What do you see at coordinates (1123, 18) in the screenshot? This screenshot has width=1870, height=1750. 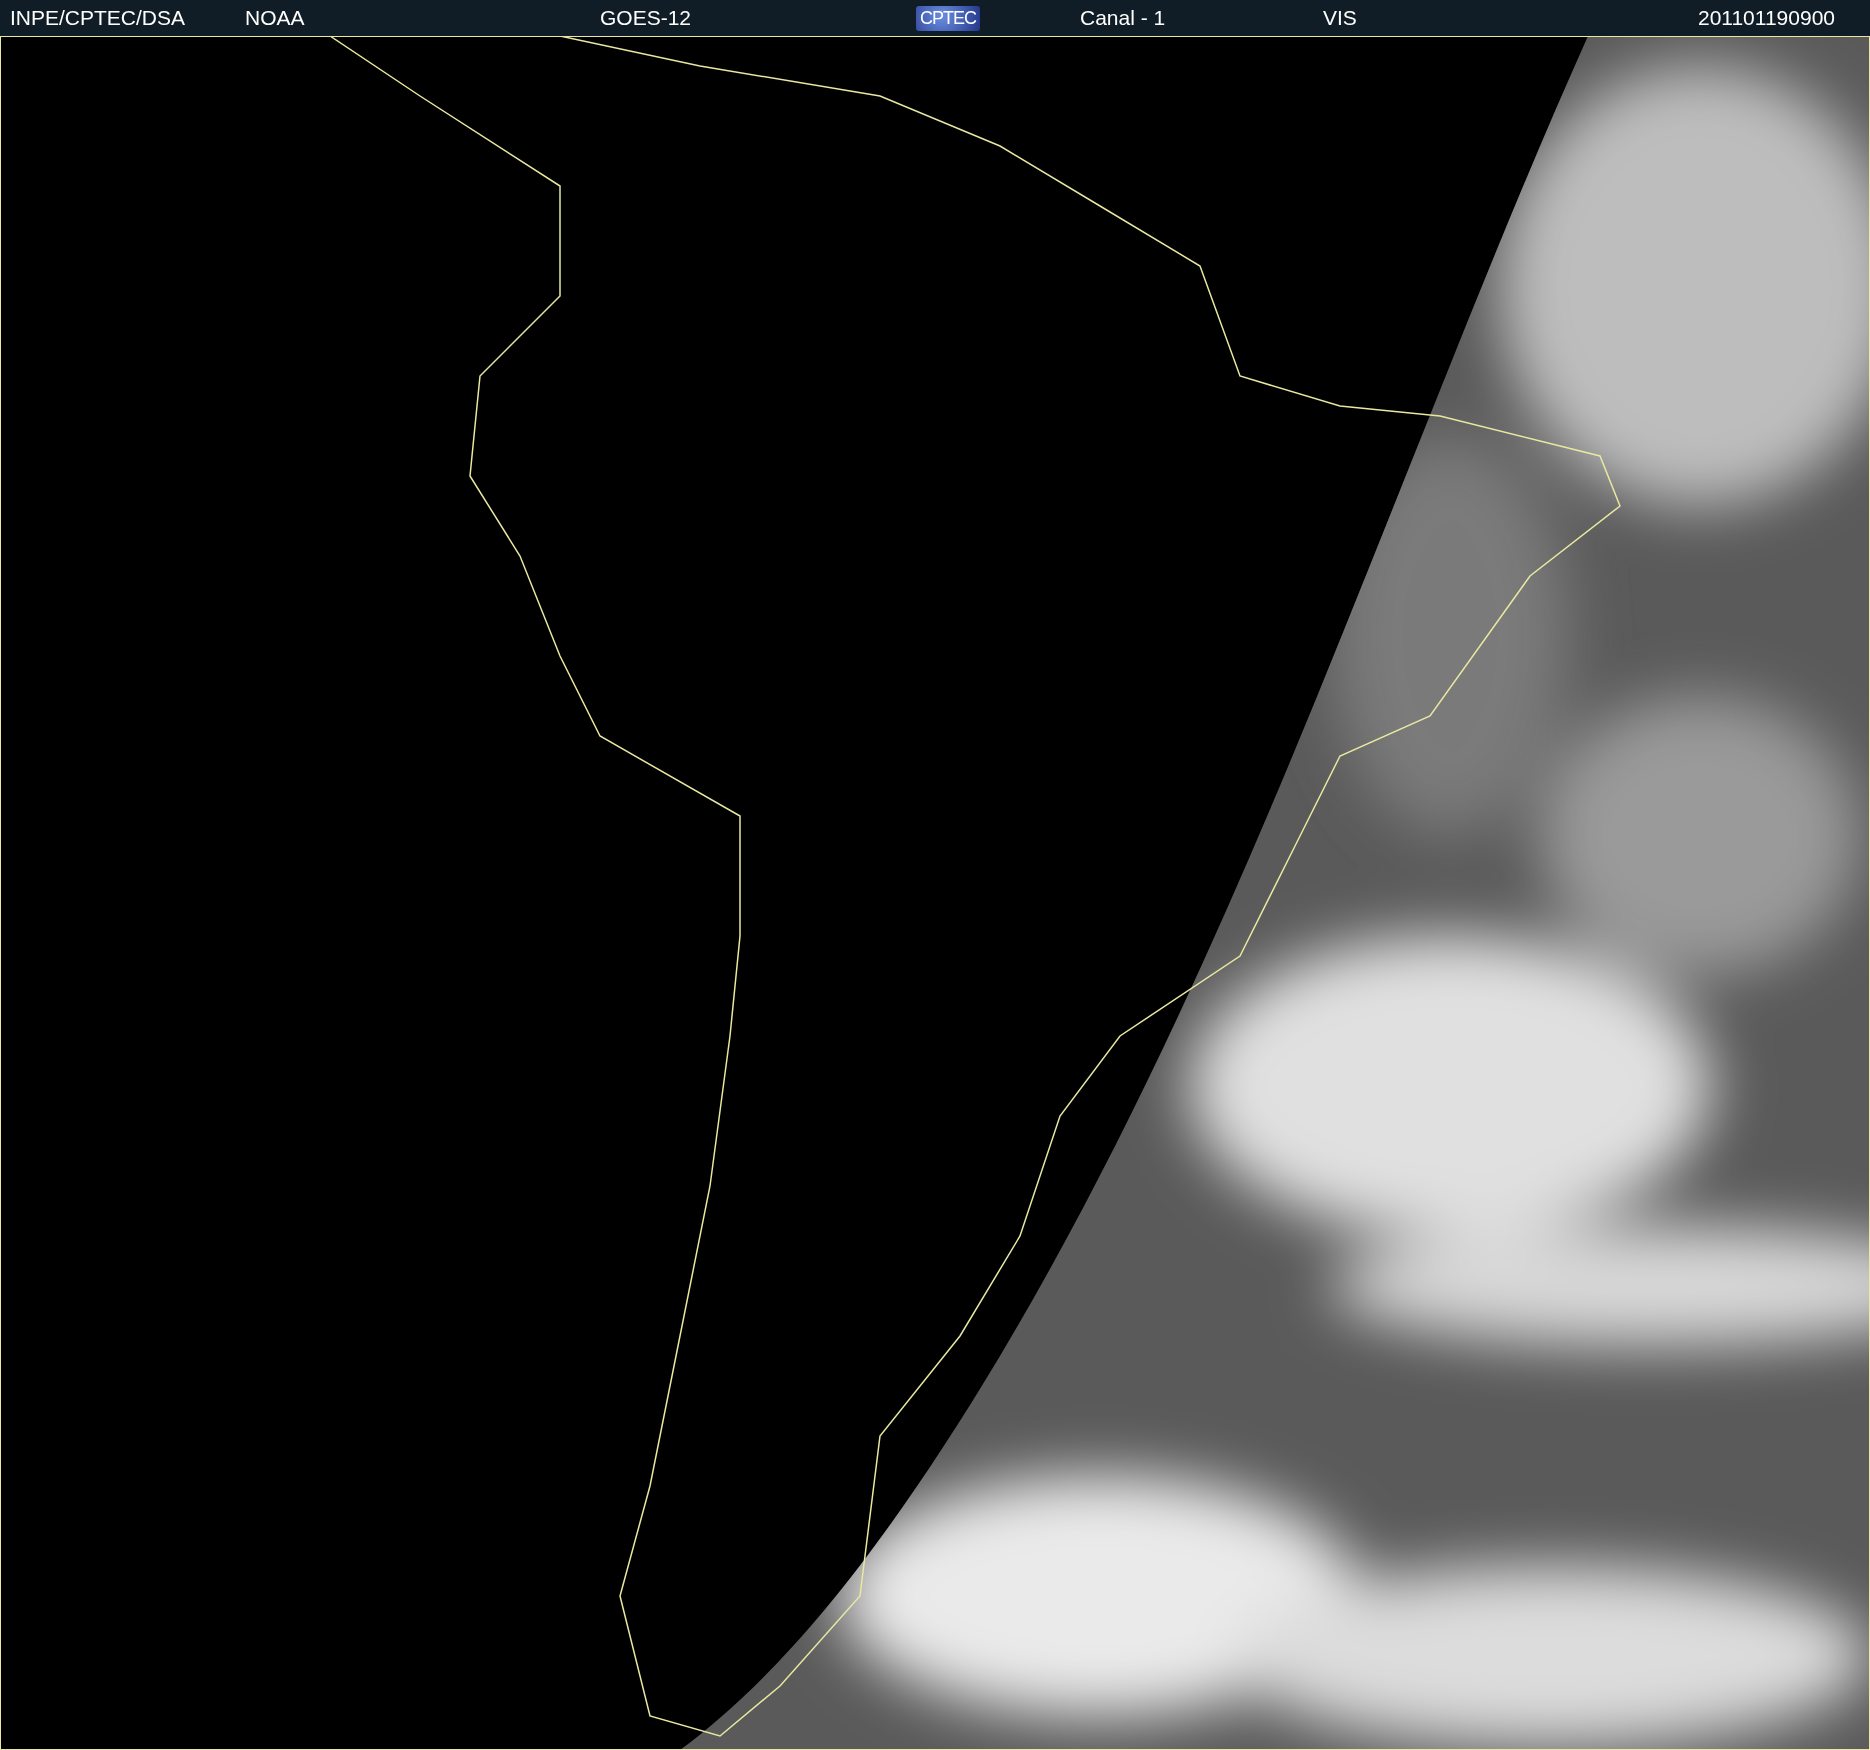 I see `header-label: Canal - 1` at bounding box center [1123, 18].